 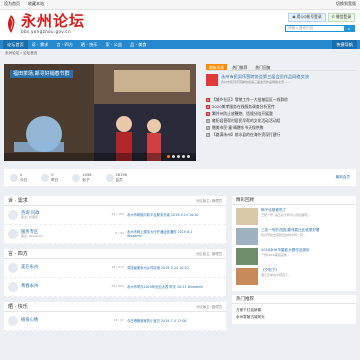 I want to click on stat-members: 28196 会员, so click(x=116, y=177).